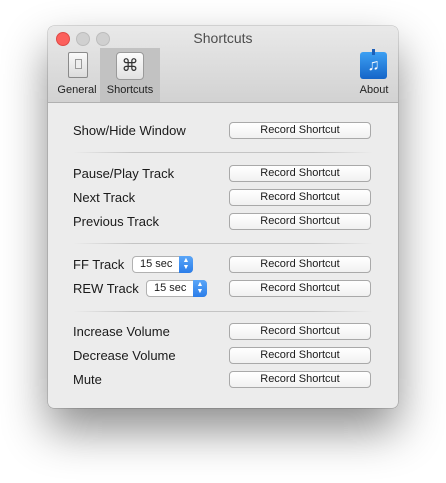 The height and width of the screenshot is (483, 446). What do you see at coordinates (87, 379) in the screenshot?
I see `mute-label: Mute` at bounding box center [87, 379].